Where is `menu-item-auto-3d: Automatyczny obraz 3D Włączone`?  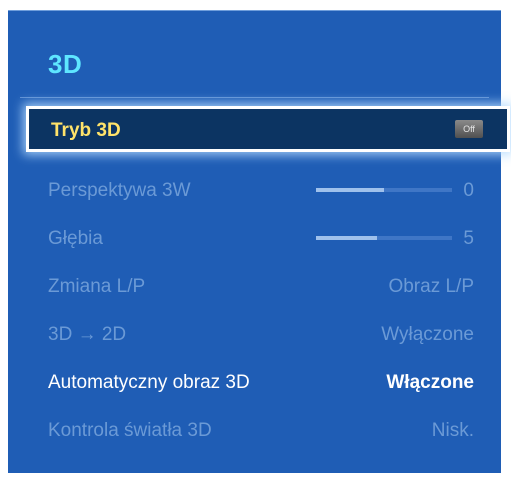 menu-item-auto-3d: Automatyczny obraz 3D Włączone is located at coordinates (267, 382).